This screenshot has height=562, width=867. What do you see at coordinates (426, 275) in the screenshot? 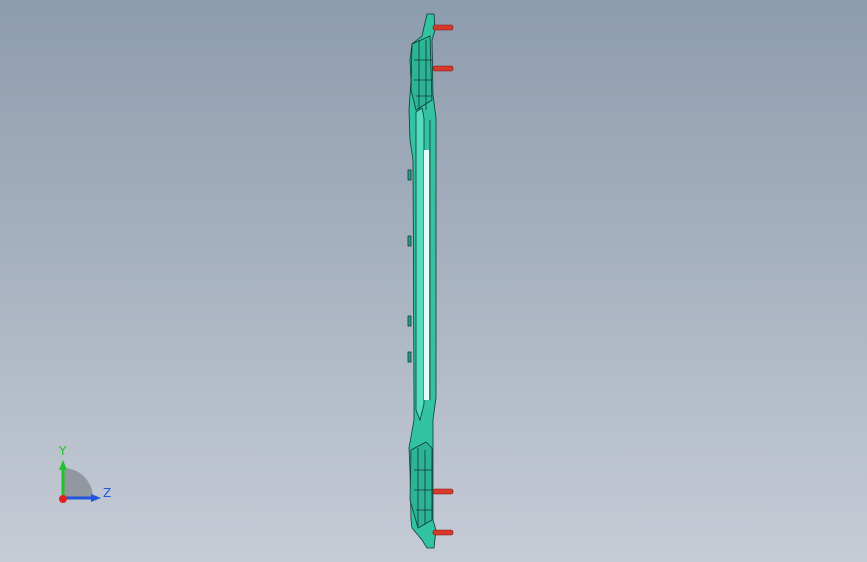
I see `plate-highlight` at bounding box center [426, 275].